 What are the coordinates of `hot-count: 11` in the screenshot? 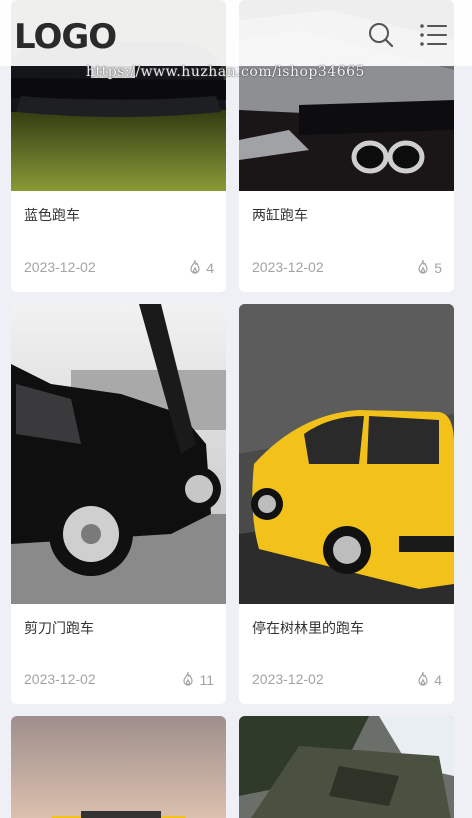 It's located at (197, 679).